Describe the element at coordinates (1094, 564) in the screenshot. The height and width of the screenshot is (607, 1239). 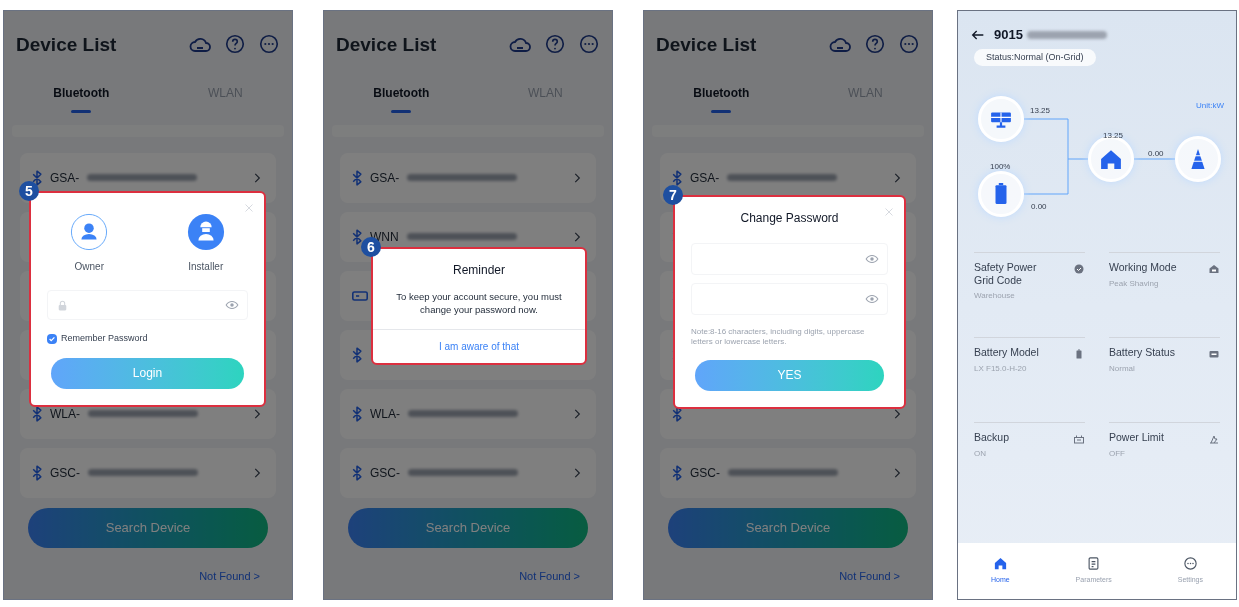
I see `document-icon` at that location.